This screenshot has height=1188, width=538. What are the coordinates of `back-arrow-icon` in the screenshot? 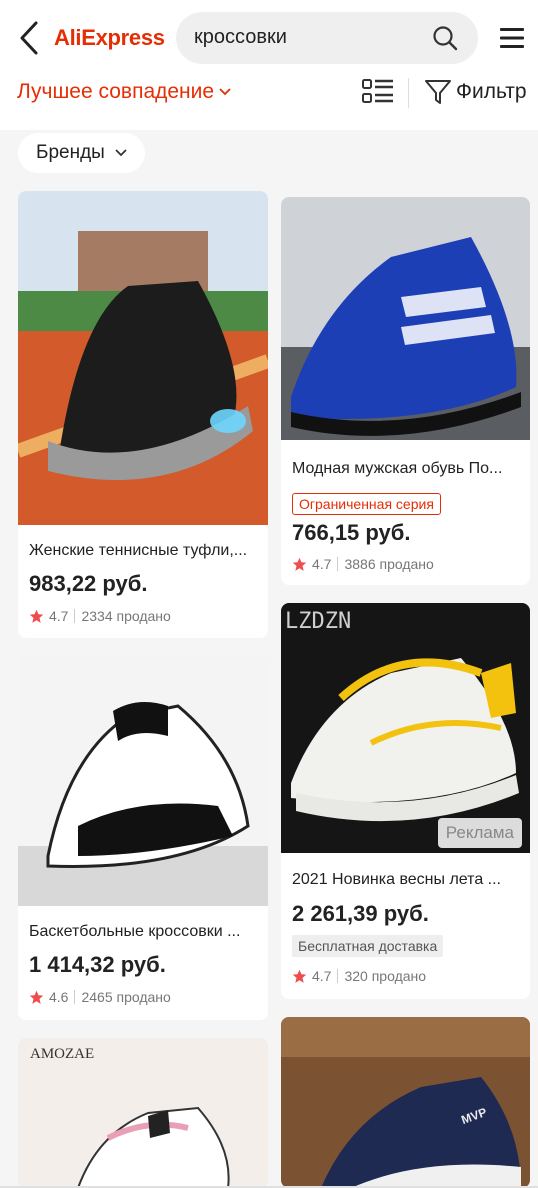 It's located at (29, 38).